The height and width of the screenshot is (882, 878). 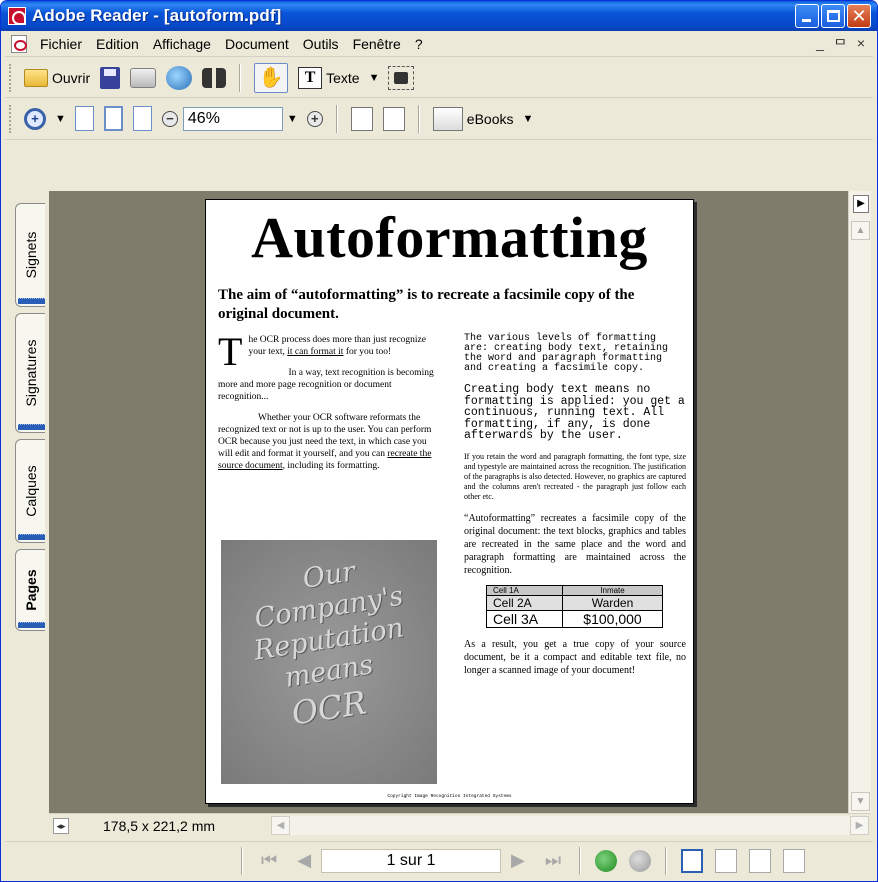 What do you see at coordinates (71, 77) in the screenshot?
I see `open-button-label: Ouvrir` at bounding box center [71, 77].